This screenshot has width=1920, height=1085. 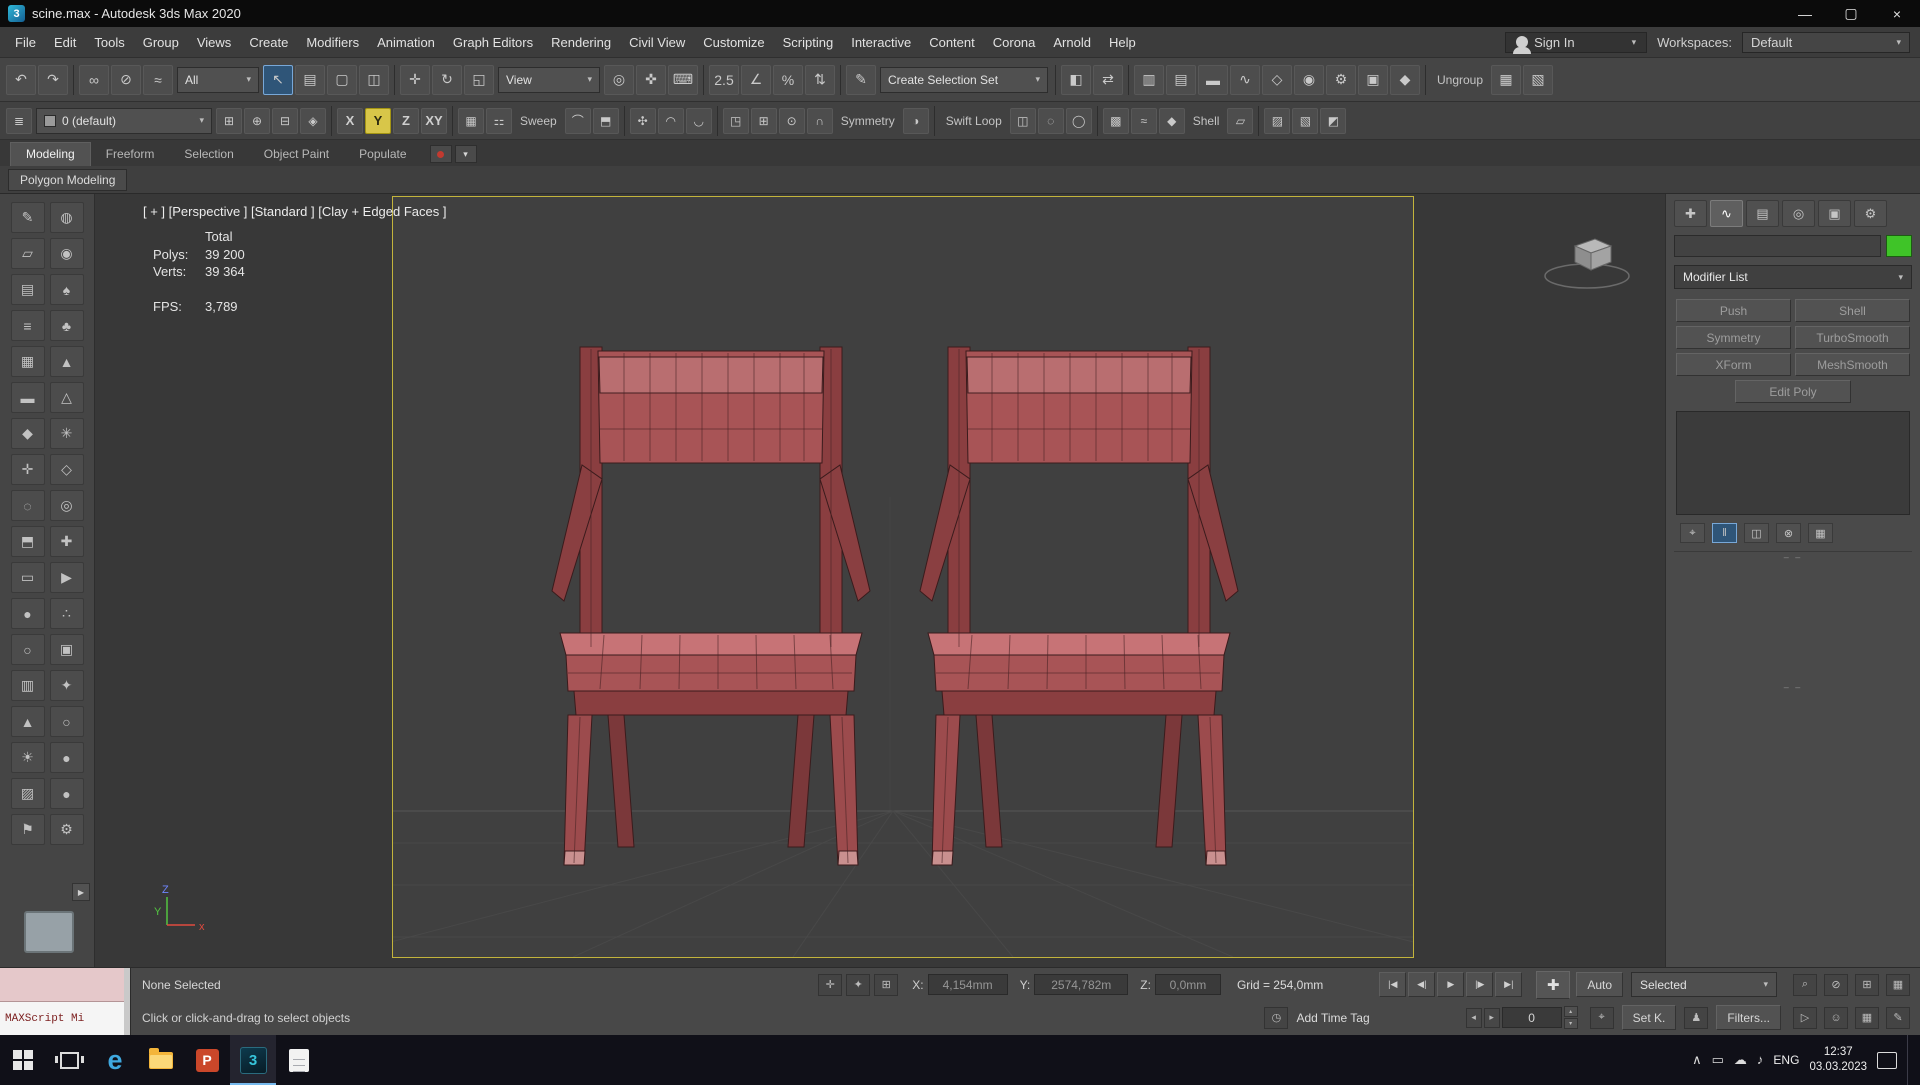 I want to click on select-by-name-icon: ▤, so click(x=310, y=79).